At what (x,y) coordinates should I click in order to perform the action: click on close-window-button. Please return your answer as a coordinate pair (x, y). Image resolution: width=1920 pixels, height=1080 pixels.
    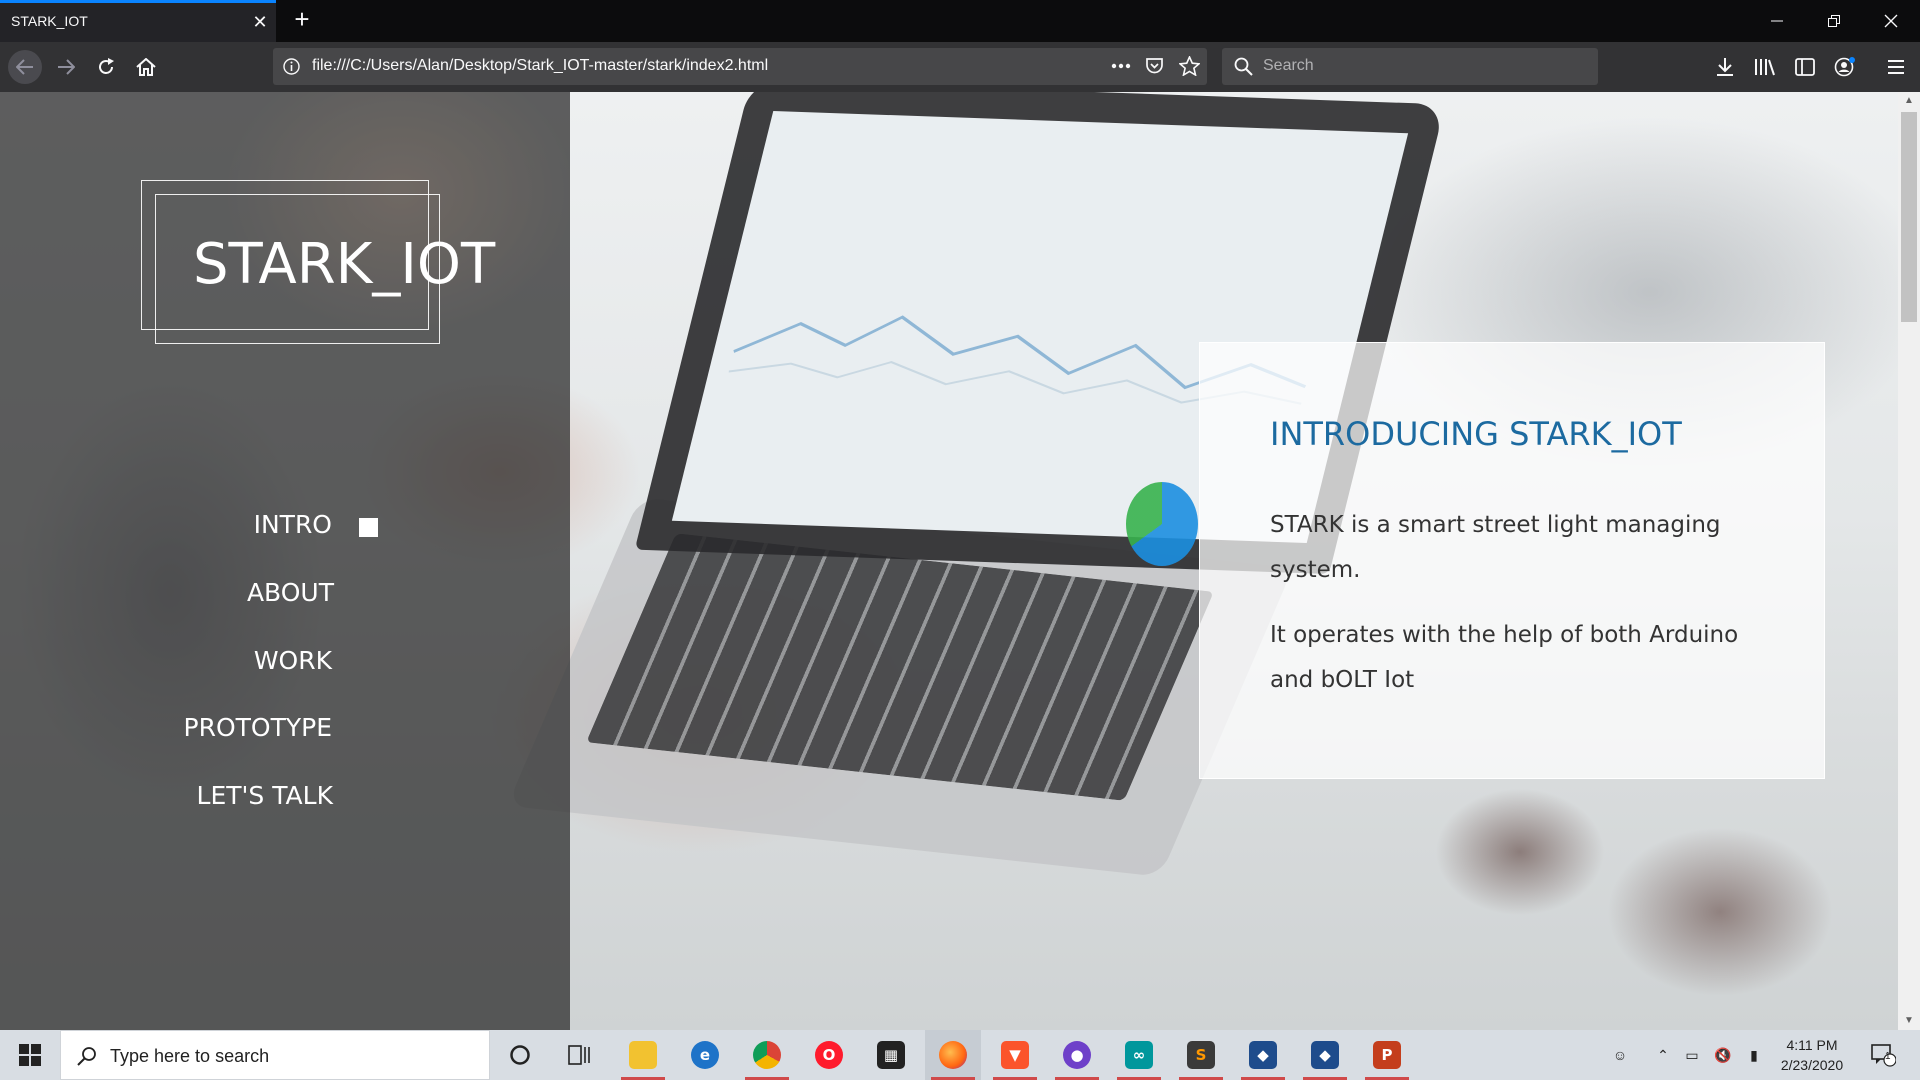
    Looking at the image, I should click on (1891, 21).